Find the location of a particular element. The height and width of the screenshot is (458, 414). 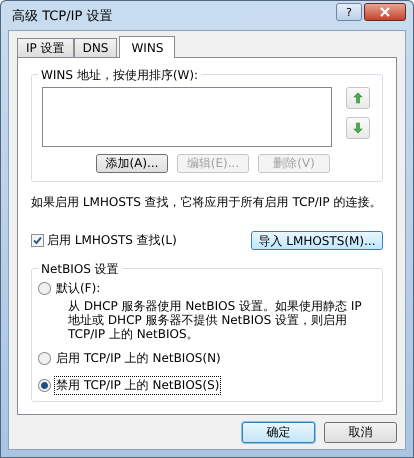

option-description: 从 DHCP 服务器使用 NetBIOS 设置。如果使用静态 IP 地址或 DHCP 服务器不提供 NetBIOS 设置，则启用 TCP/IP 上的 NetBIOS。 is located at coordinates (215, 320).